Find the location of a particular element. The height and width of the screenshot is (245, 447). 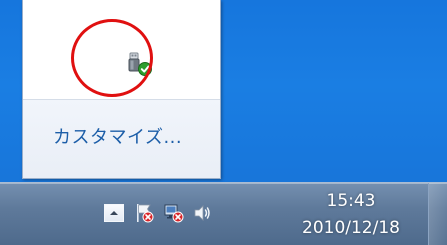

chevron-up-icon is located at coordinates (114, 213).